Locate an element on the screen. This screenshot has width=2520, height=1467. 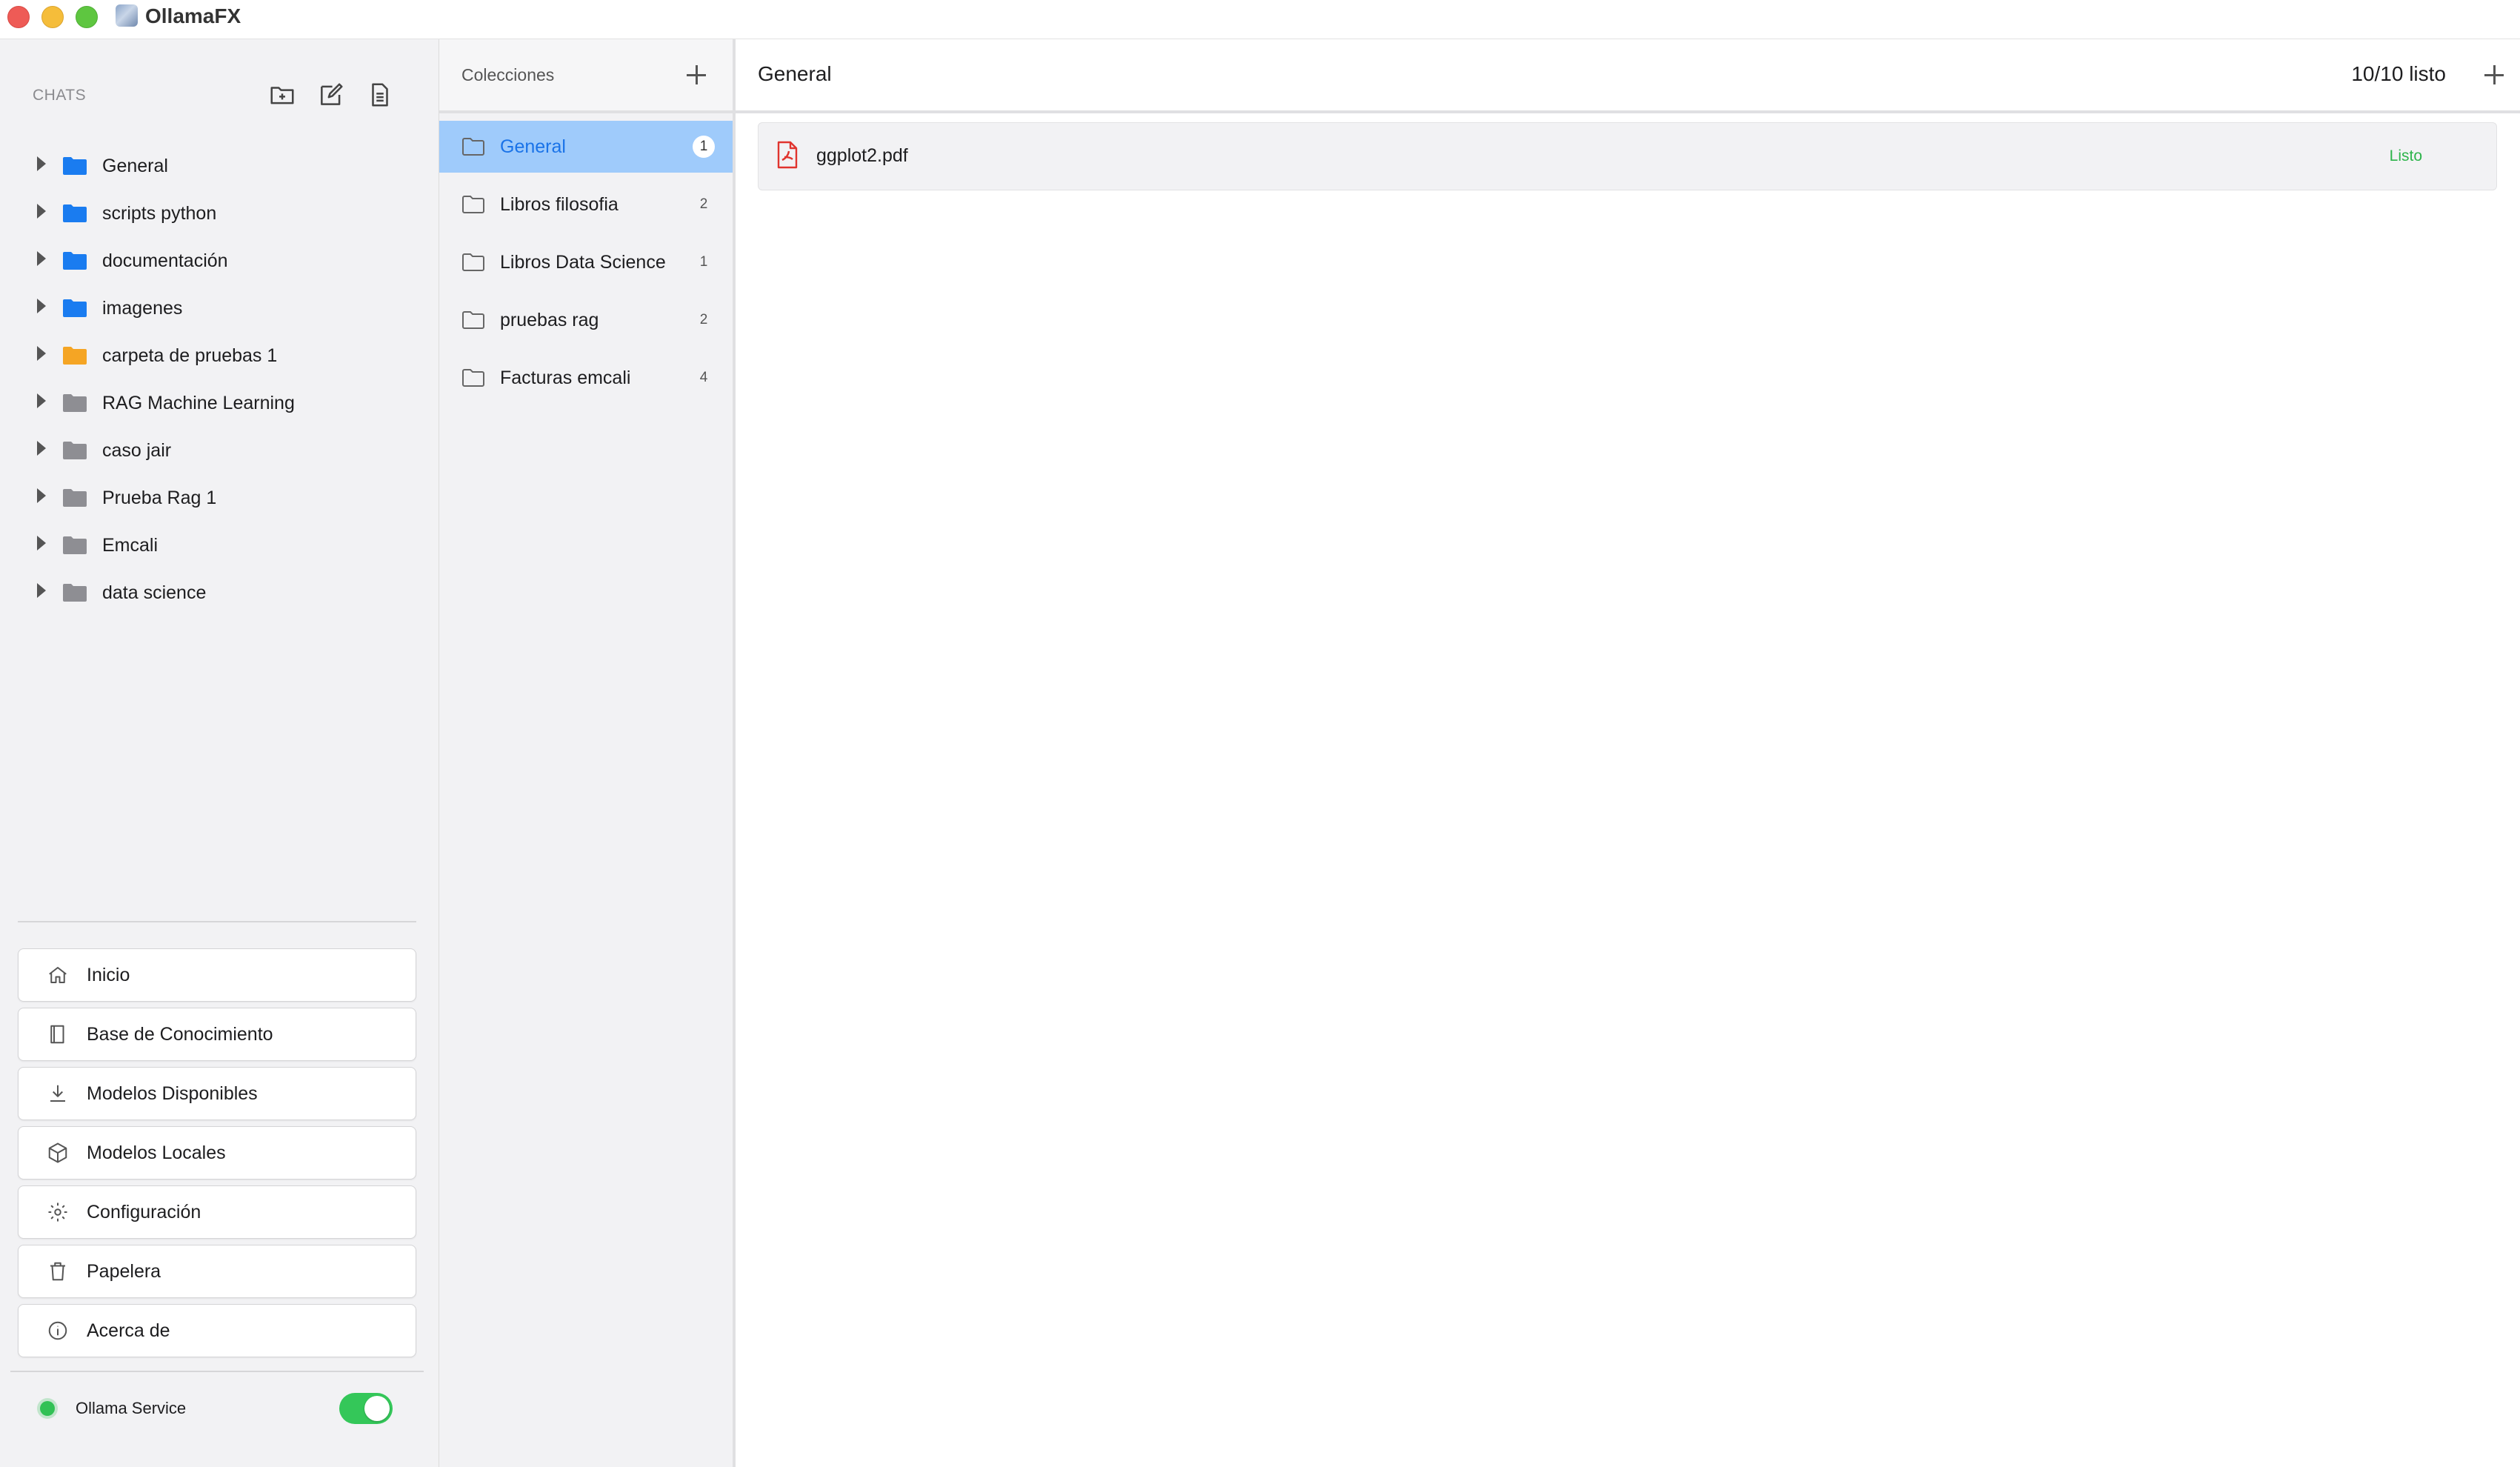
nav-label: Inicio is located at coordinates (109, 975).